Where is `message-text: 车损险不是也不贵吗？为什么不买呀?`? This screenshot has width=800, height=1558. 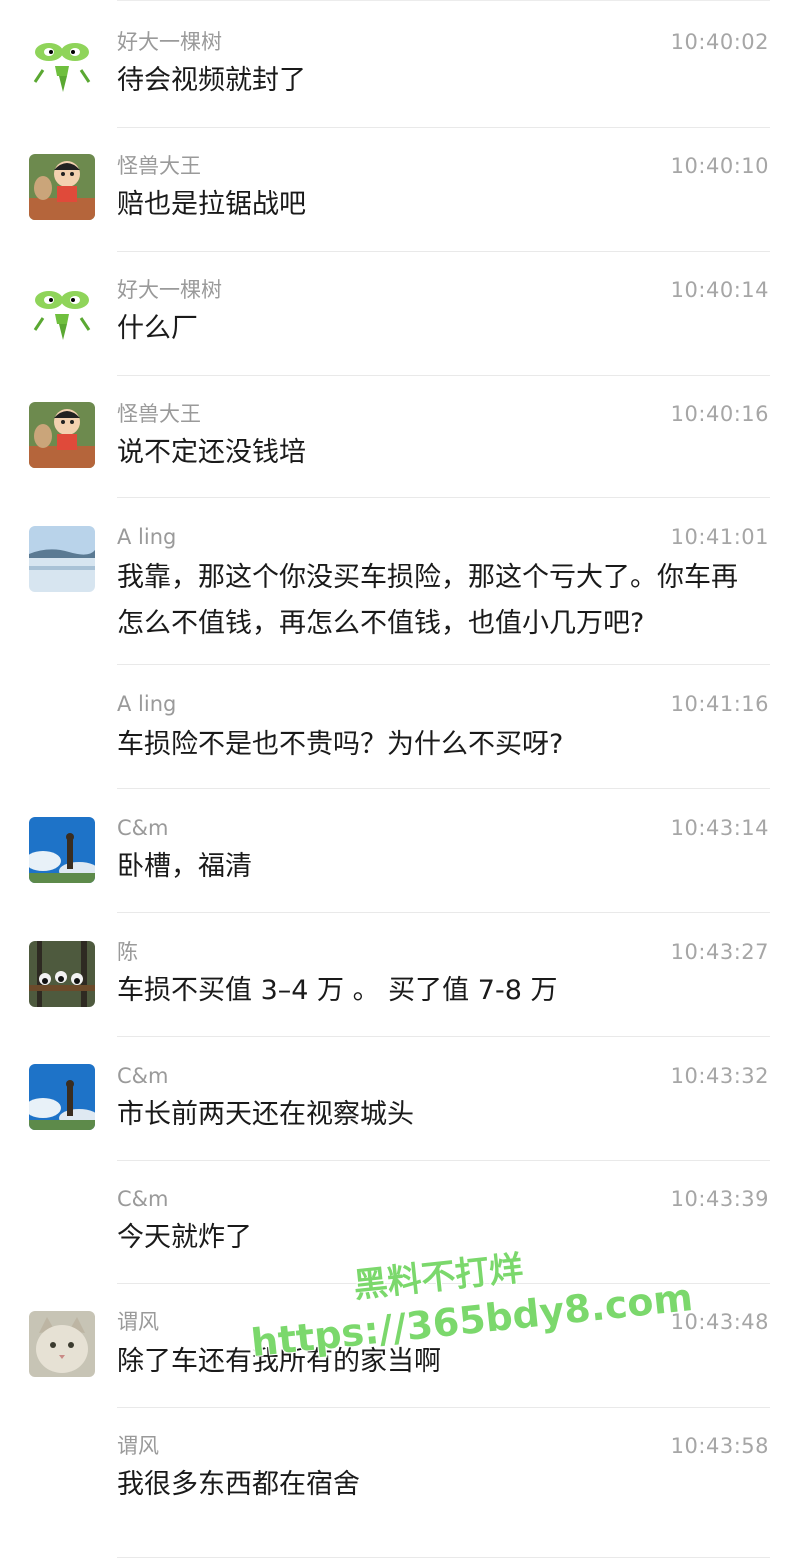
message-text: 车损险不是也不贵吗？为什么不买呀? is located at coordinates (340, 744).